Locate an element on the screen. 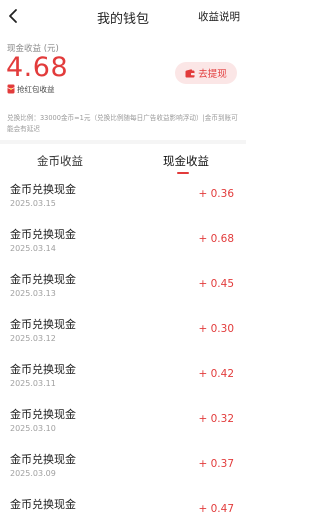 The height and width of the screenshot is (515, 320). cash-balance-value: 4.68 is located at coordinates (37, 67).